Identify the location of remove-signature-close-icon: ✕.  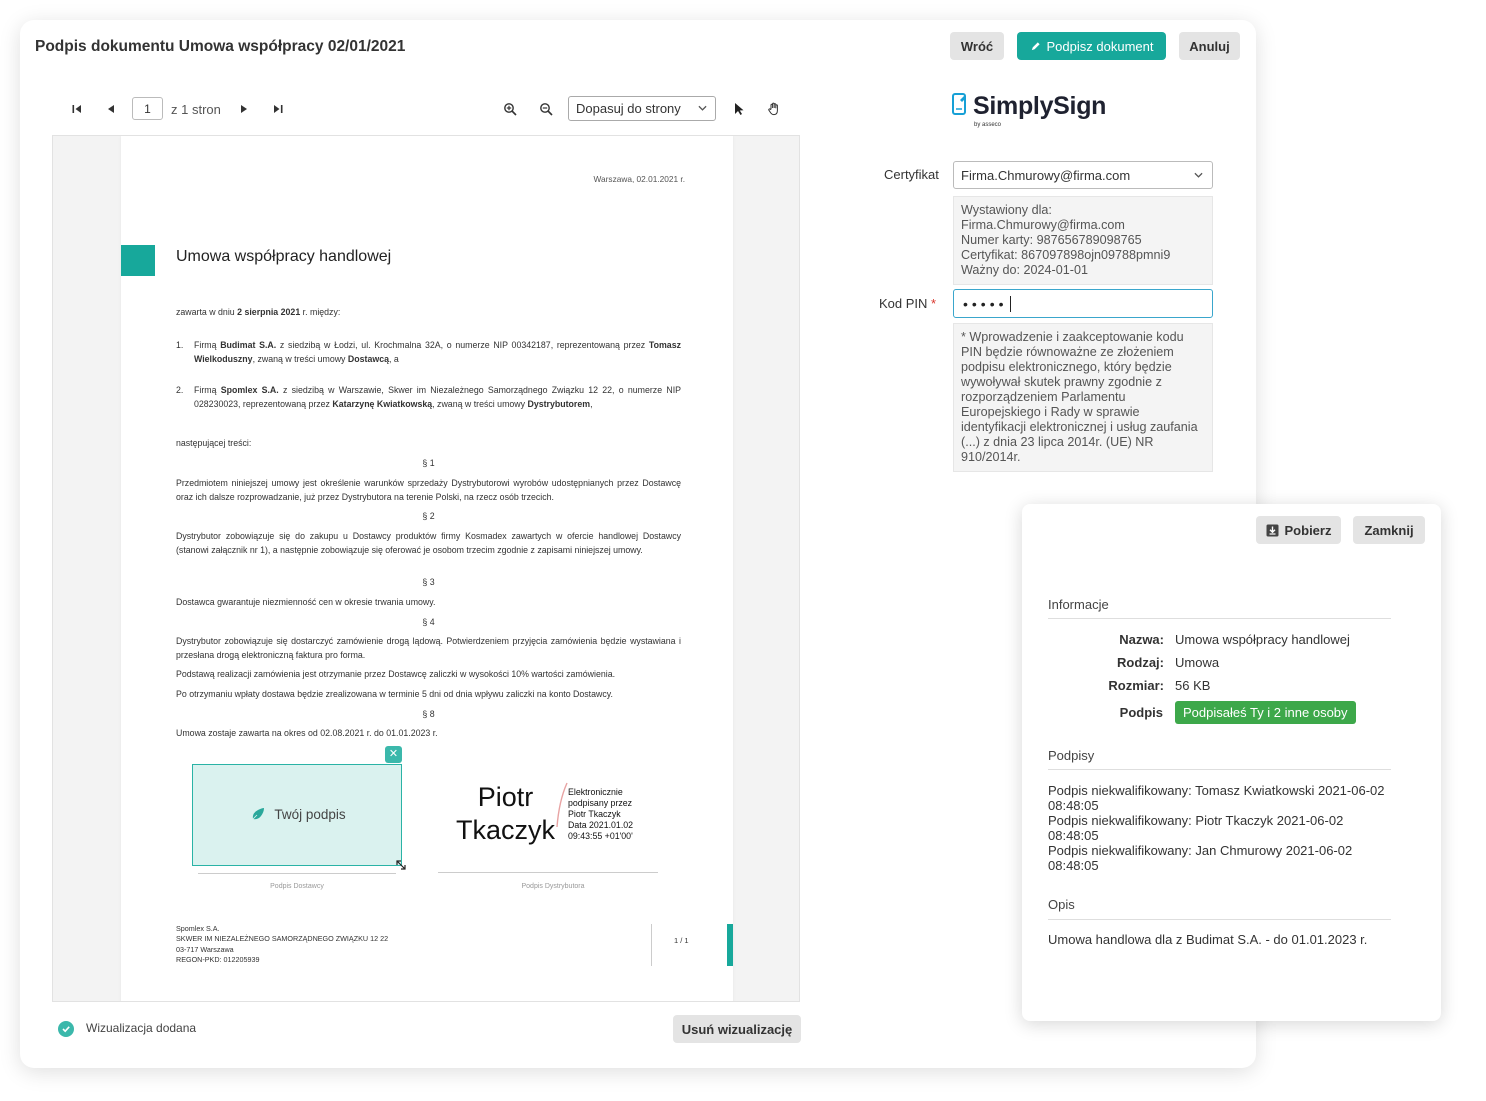
(393, 754).